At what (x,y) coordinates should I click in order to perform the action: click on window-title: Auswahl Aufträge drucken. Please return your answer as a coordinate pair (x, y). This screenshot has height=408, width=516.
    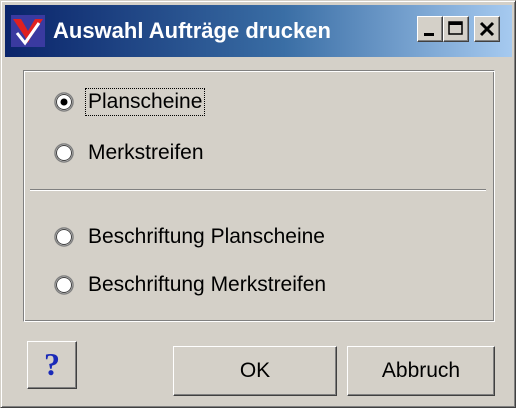
    Looking at the image, I should click on (192, 30).